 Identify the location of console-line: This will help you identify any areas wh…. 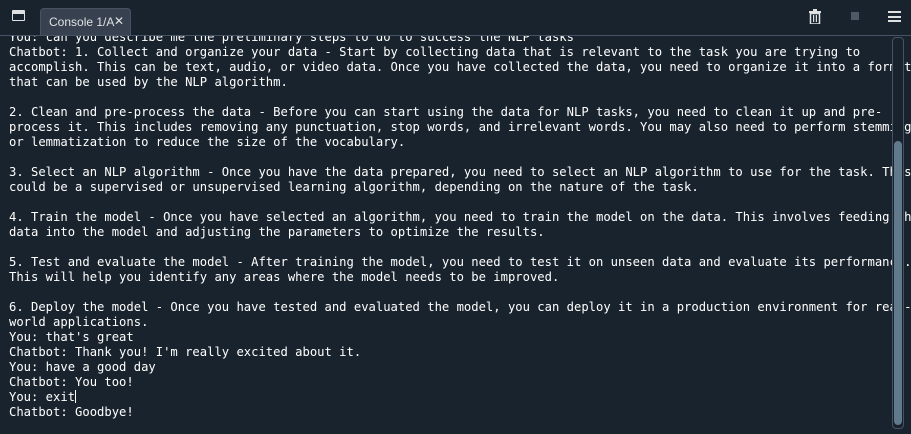
(284, 277).